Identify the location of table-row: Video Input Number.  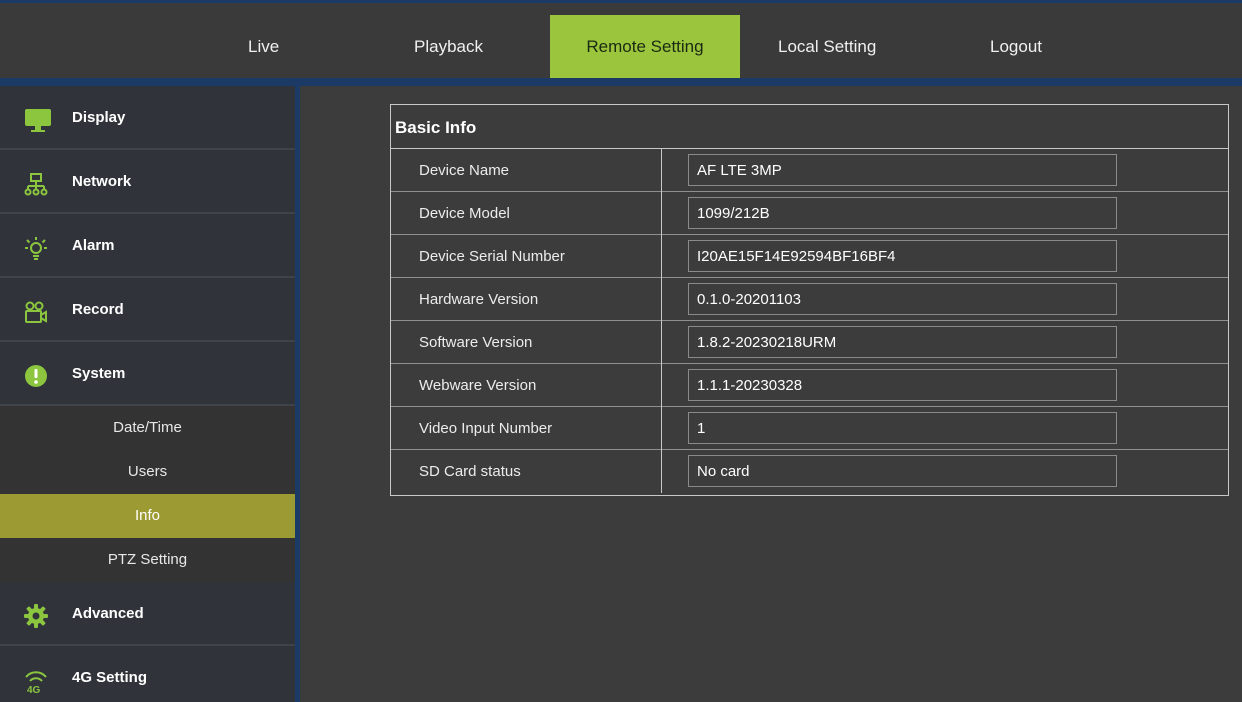
(809, 428).